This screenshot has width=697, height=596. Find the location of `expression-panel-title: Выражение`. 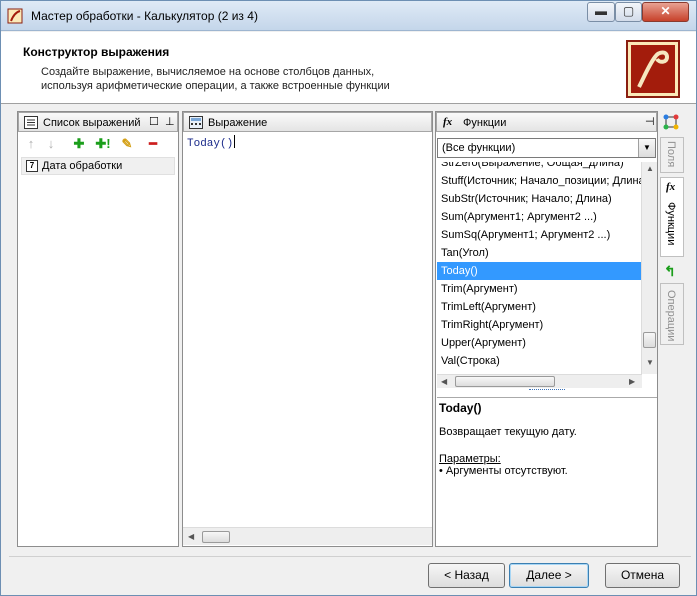

expression-panel-title: Выражение is located at coordinates (238, 123).